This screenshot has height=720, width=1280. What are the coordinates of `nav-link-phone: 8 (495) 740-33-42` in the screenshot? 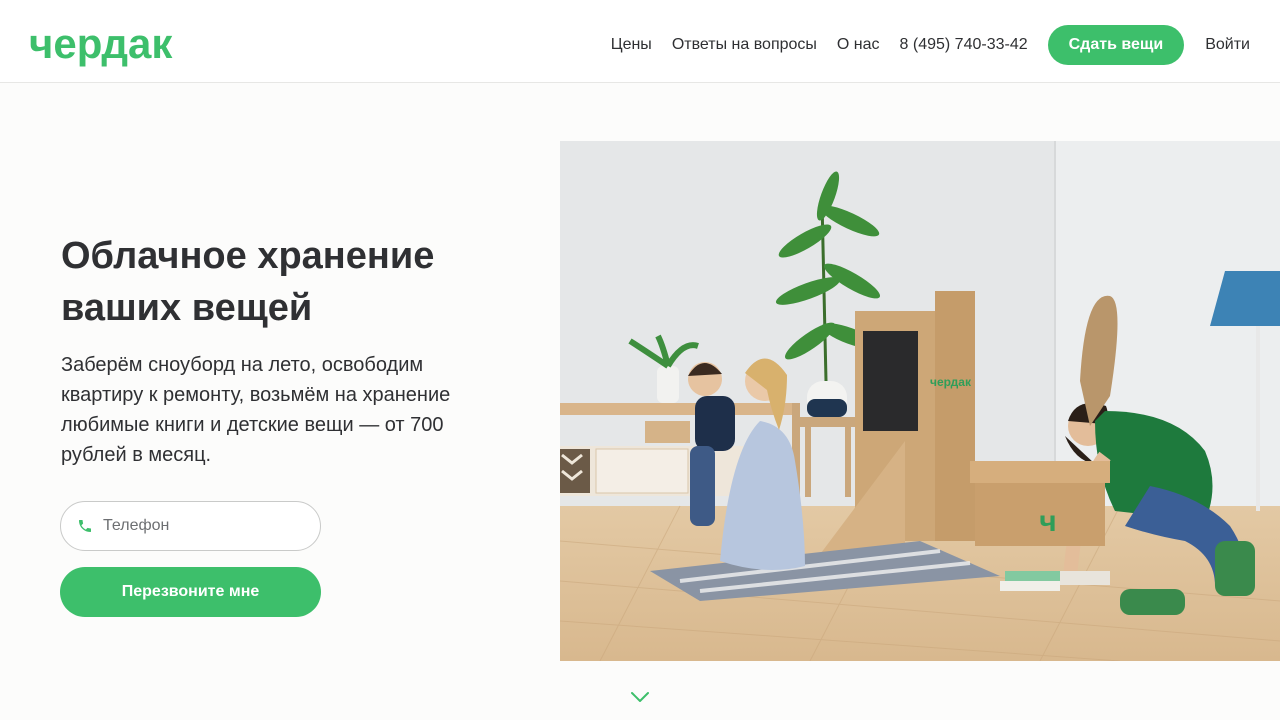 It's located at (964, 45).